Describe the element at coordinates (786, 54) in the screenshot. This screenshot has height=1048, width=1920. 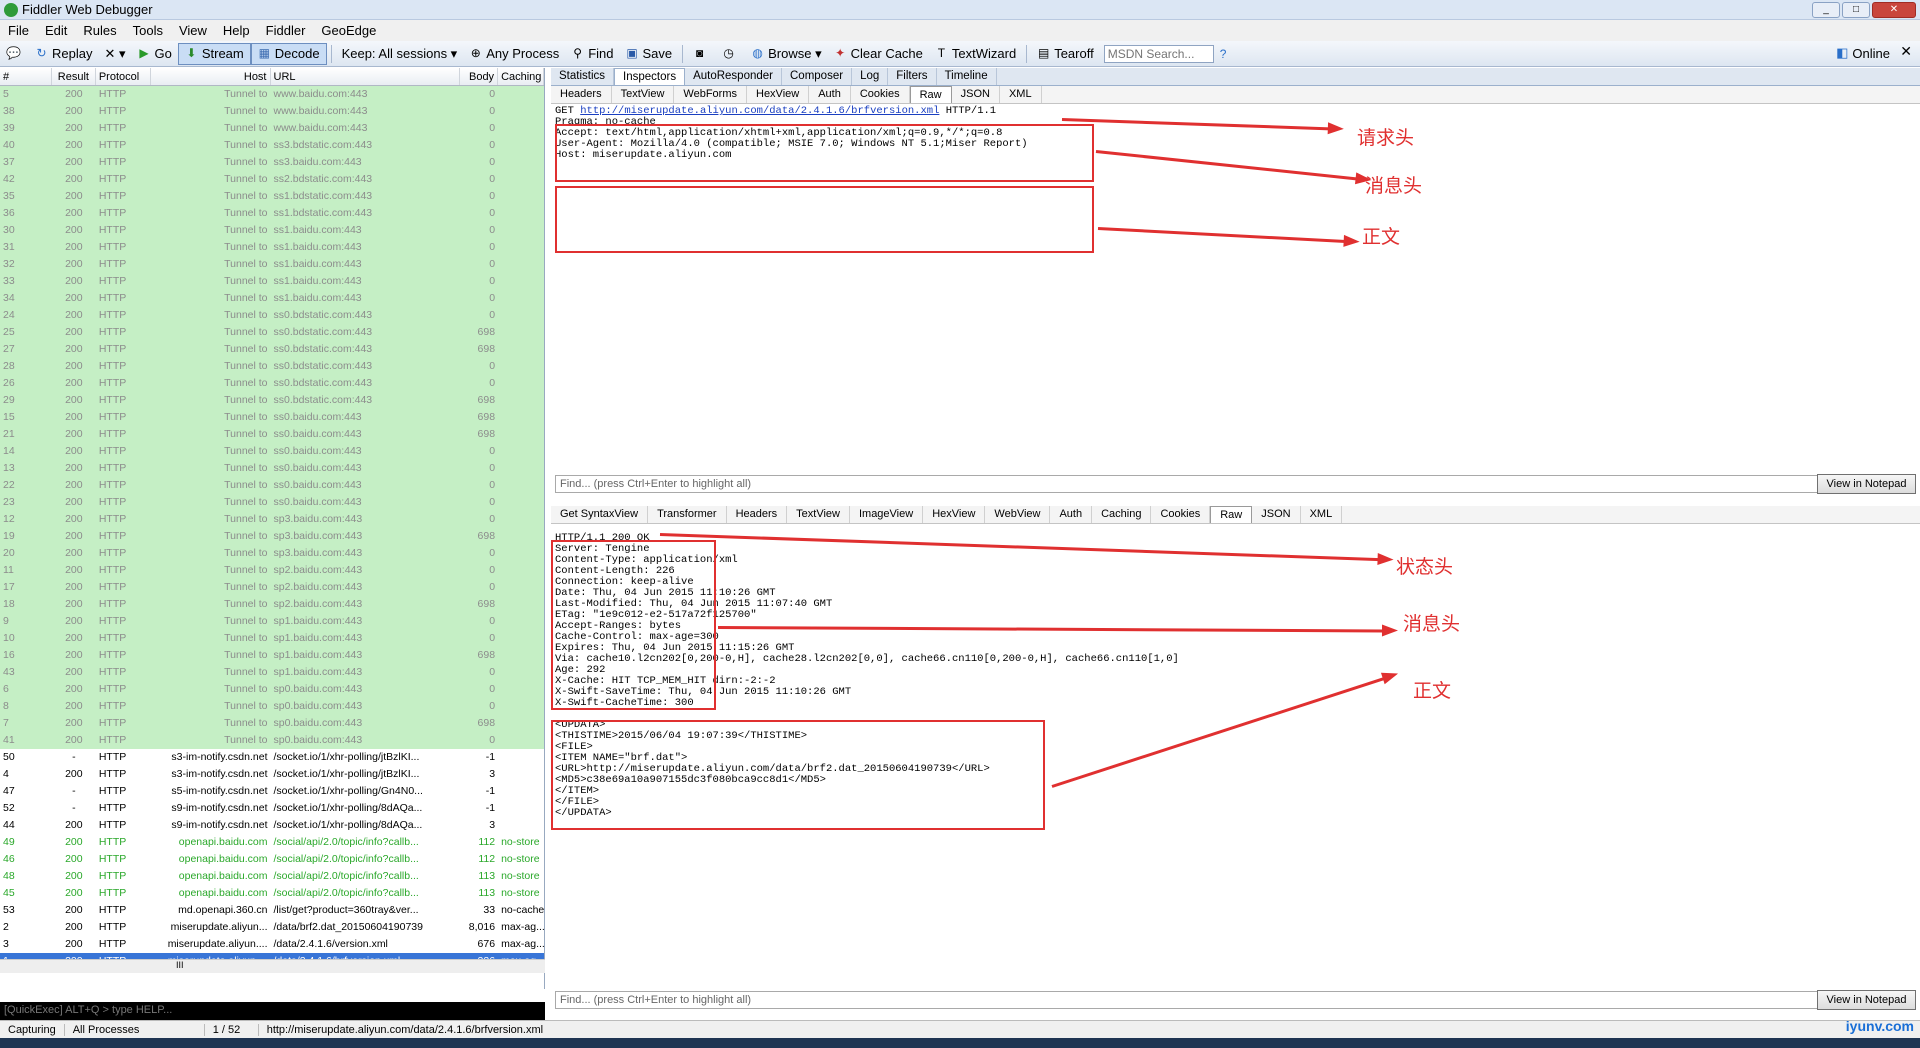
I see `browse-button: ◍ Browse ▾` at that location.